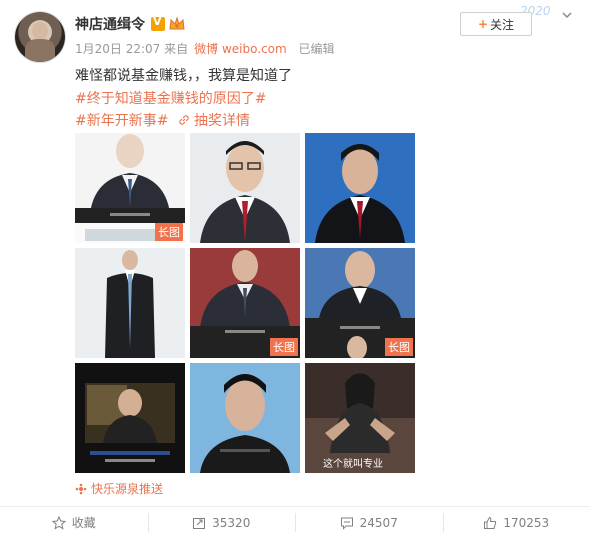 Image resolution: width=590 pixels, height=538 pixels. What do you see at coordinates (378, 522) in the screenshot?
I see `comment-count: 24507` at bounding box center [378, 522].